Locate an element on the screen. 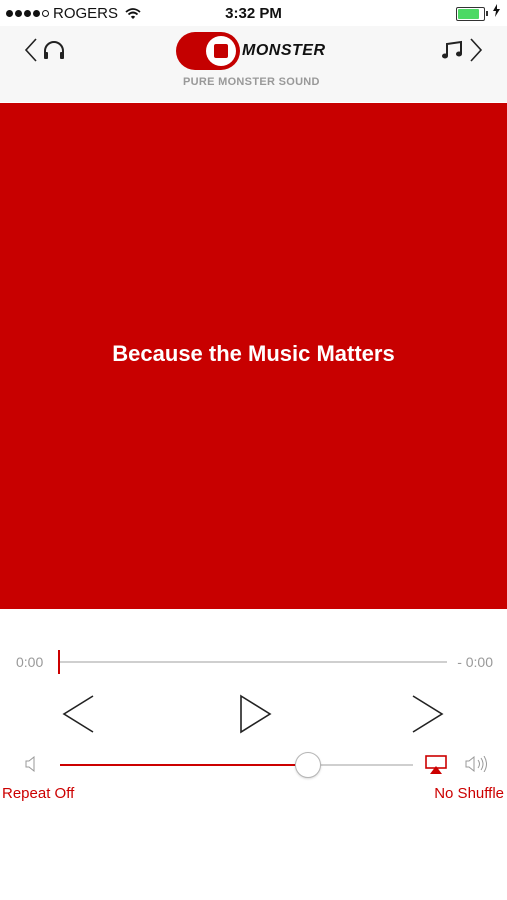 The height and width of the screenshot is (900, 507). battery-icon is located at coordinates (472, 14).